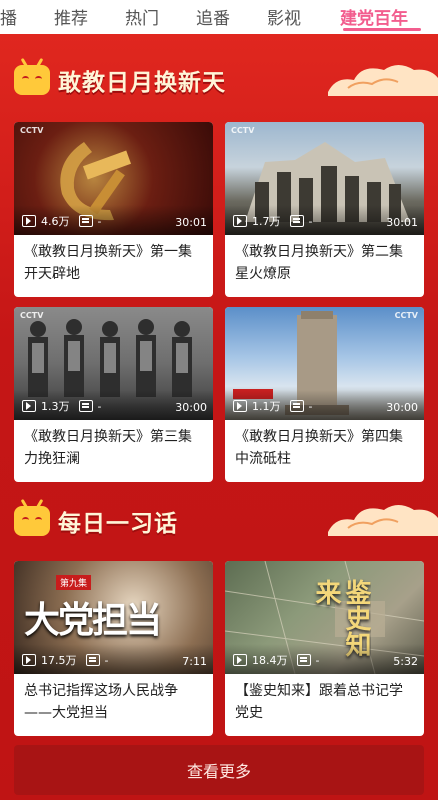 This screenshot has width=438, height=800. What do you see at coordinates (55, 406) in the screenshot?
I see `view-count: 1.3万` at bounding box center [55, 406].